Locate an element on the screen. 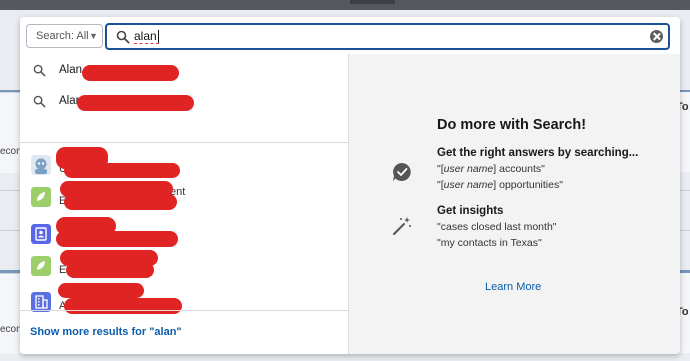 Image resolution: width=690 pixels, height=361 pixels. search-tip-example: "[user name] opportunities" is located at coordinates (500, 185).